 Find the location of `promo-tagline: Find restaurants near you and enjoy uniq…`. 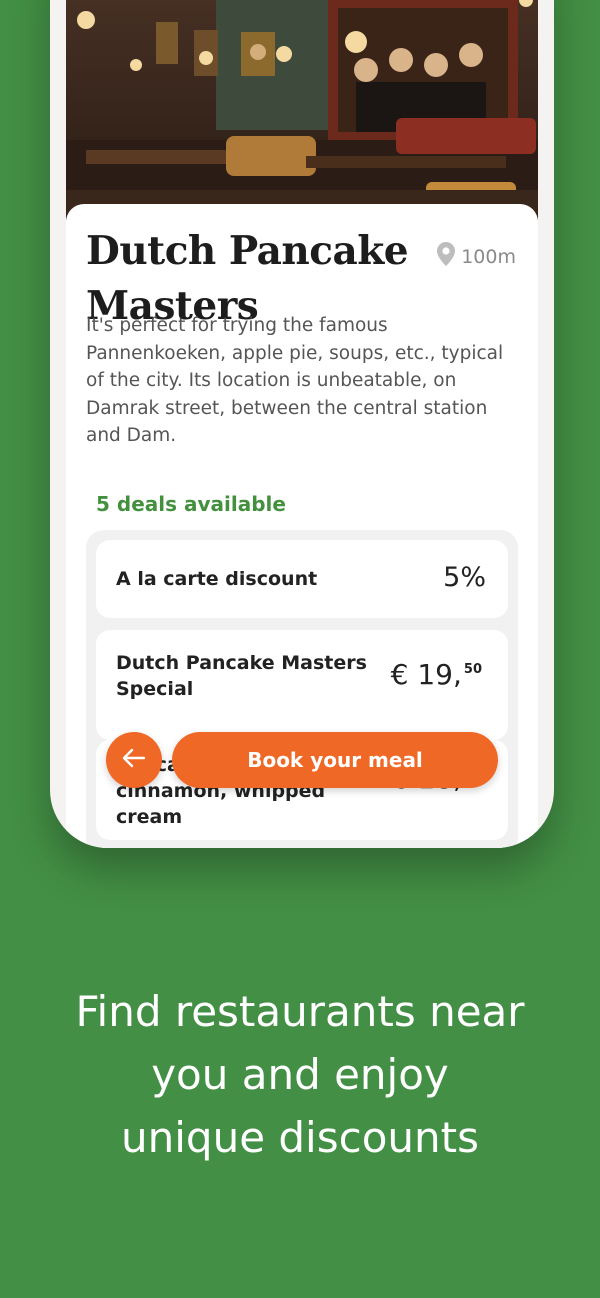

promo-tagline: Find restaurants near you and enjoy uniq… is located at coordinates (300, 1074).